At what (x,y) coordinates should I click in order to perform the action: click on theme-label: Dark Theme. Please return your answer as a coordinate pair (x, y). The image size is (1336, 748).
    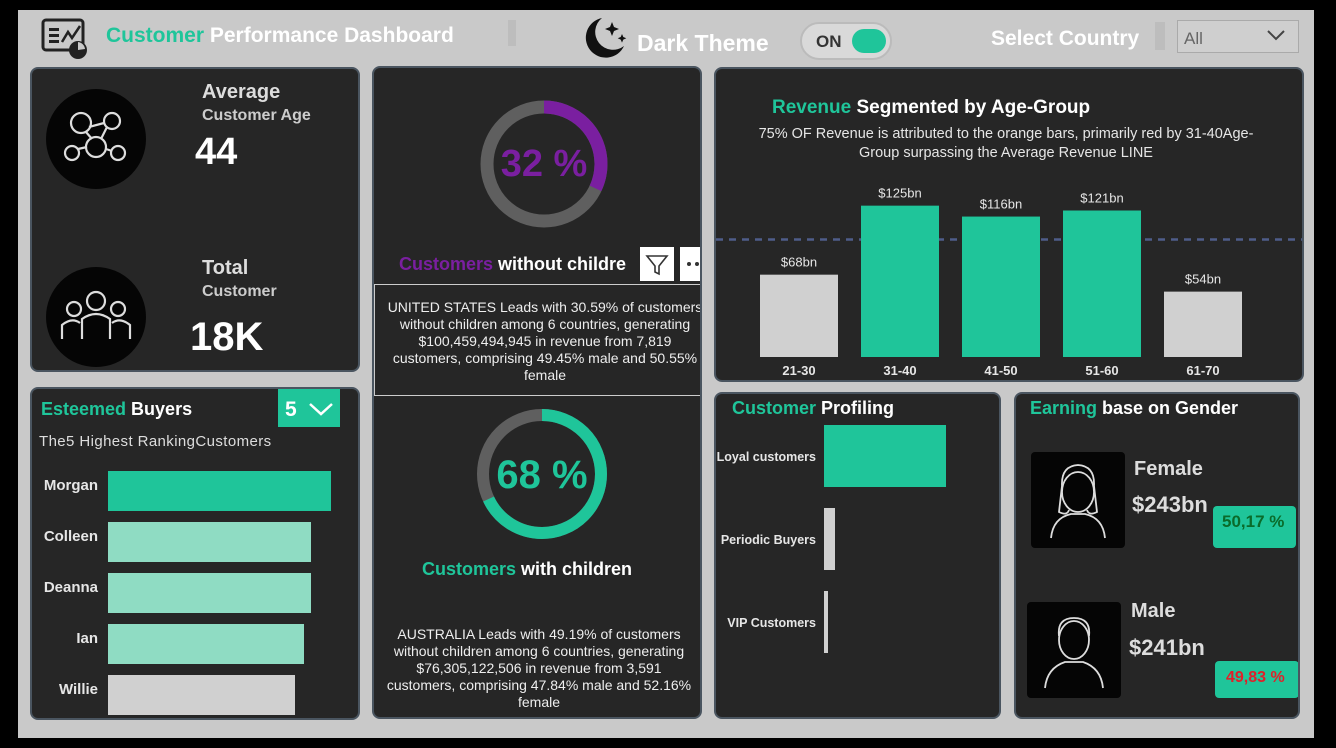
    Looking at the image, I should click on (703, 43).